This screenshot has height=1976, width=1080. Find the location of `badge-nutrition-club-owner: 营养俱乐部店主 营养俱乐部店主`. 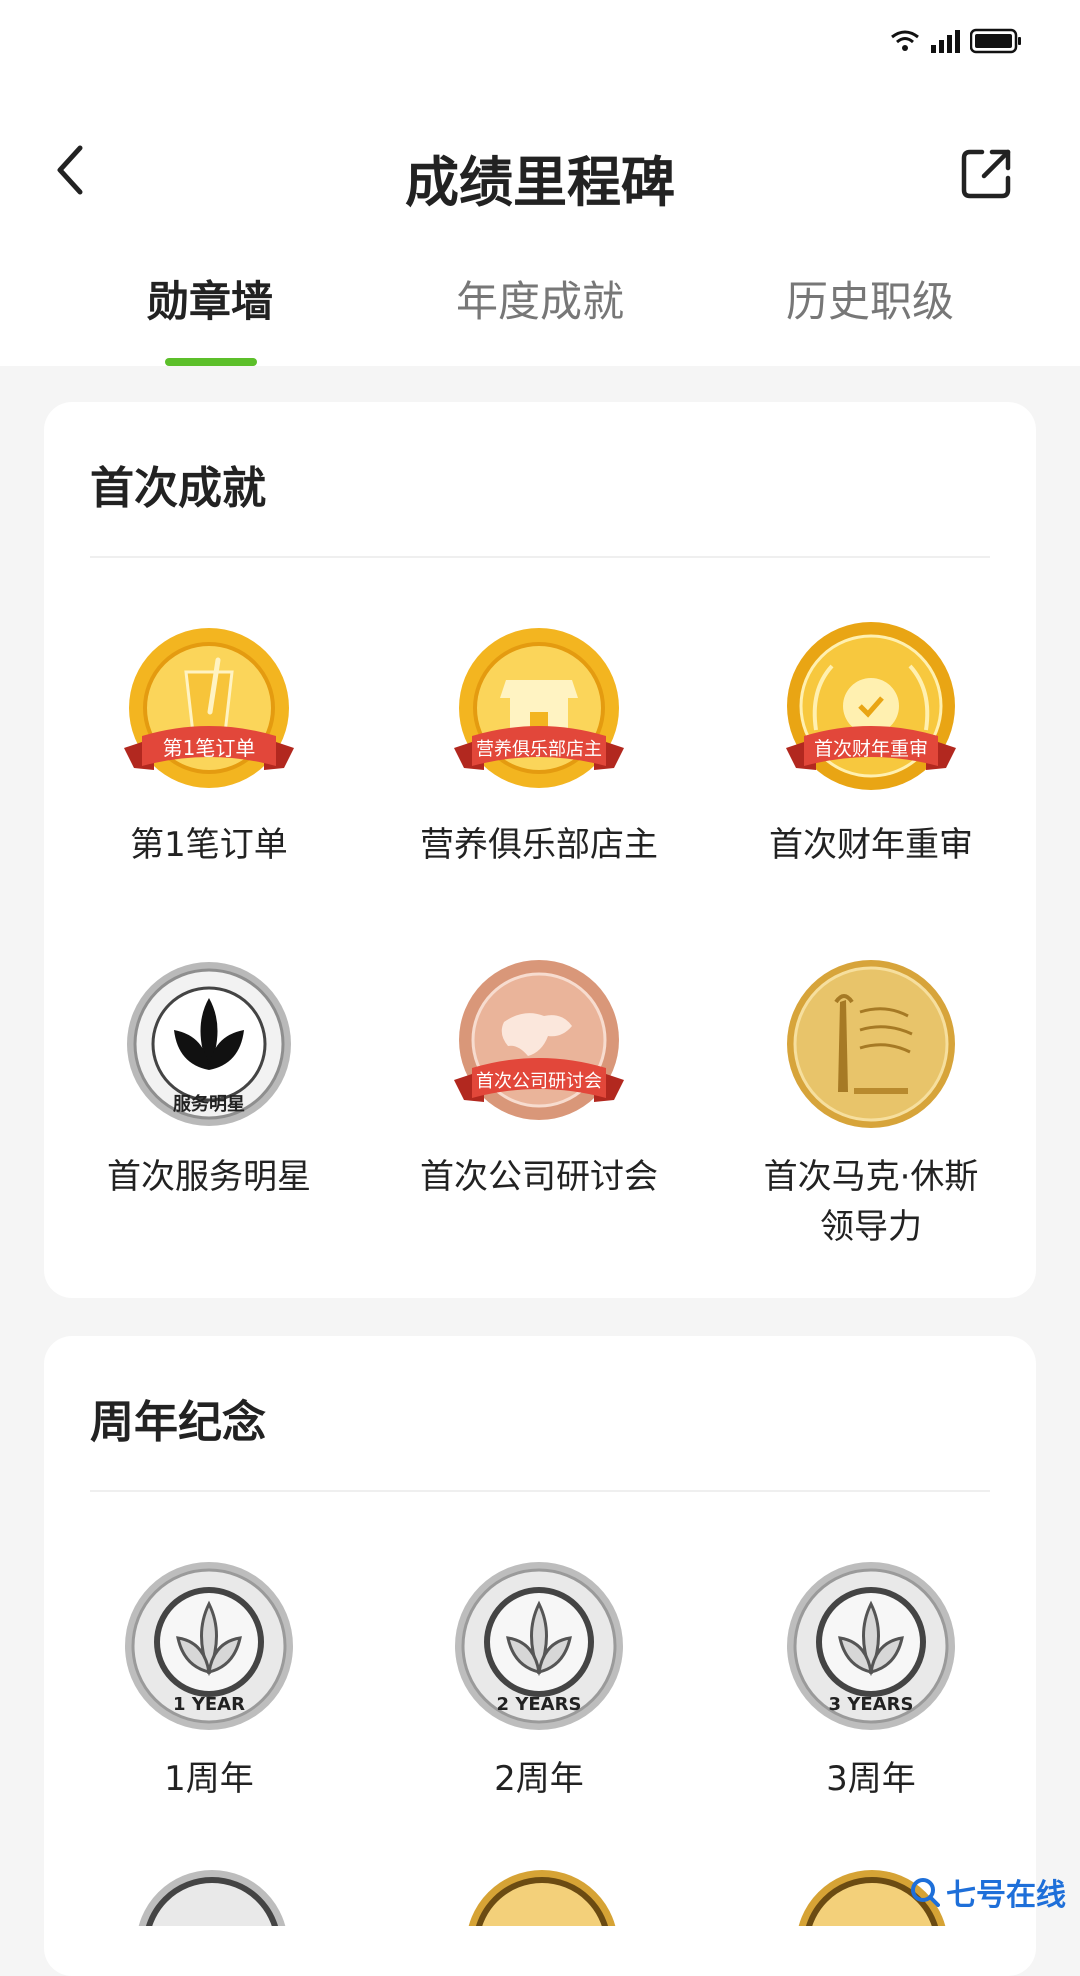

badge-nutrition-club-owner: 营养俱乐部店主 营养俱乐部店主 is located at coordinates (539, 745).